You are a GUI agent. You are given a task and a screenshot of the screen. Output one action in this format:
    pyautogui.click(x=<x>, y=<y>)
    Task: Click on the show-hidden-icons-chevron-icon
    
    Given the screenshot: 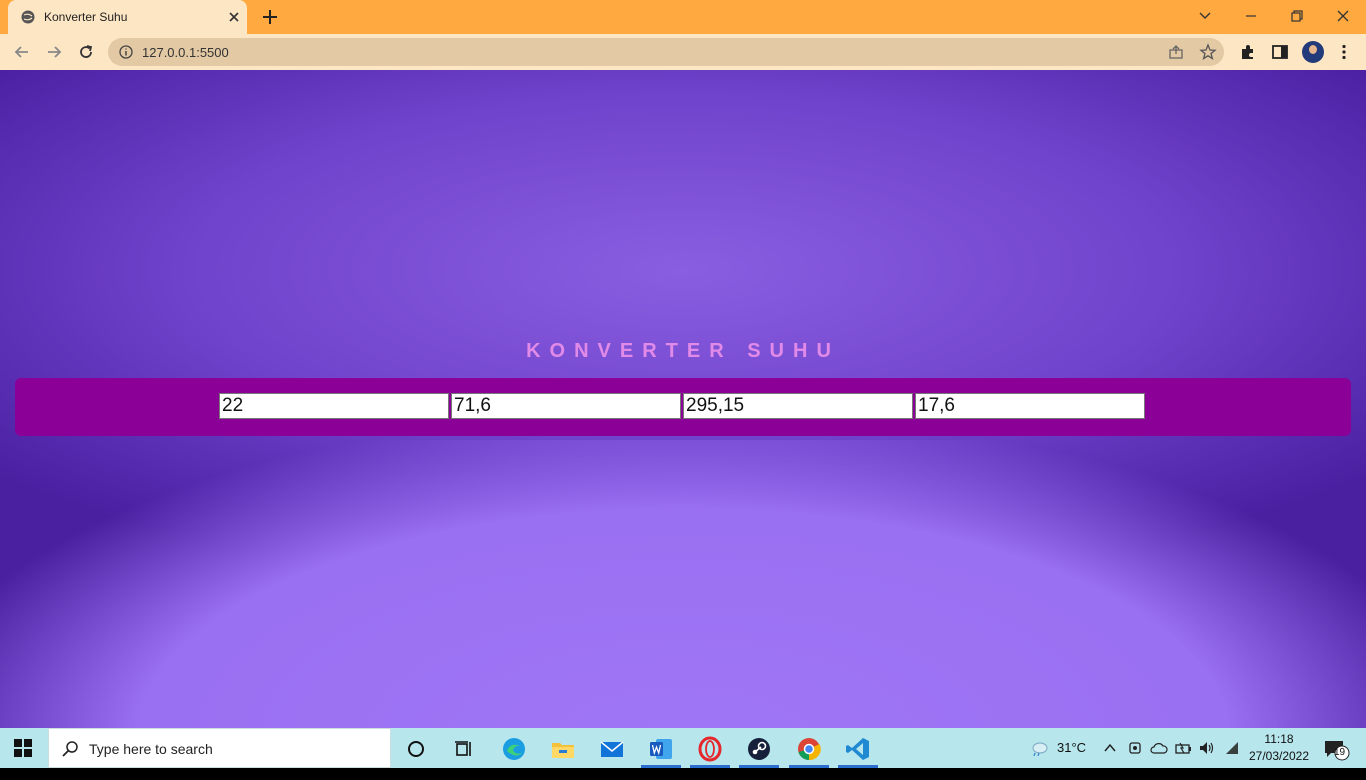 What is the action you would take?
    pyautogui.click(x=1110, y=748)
    